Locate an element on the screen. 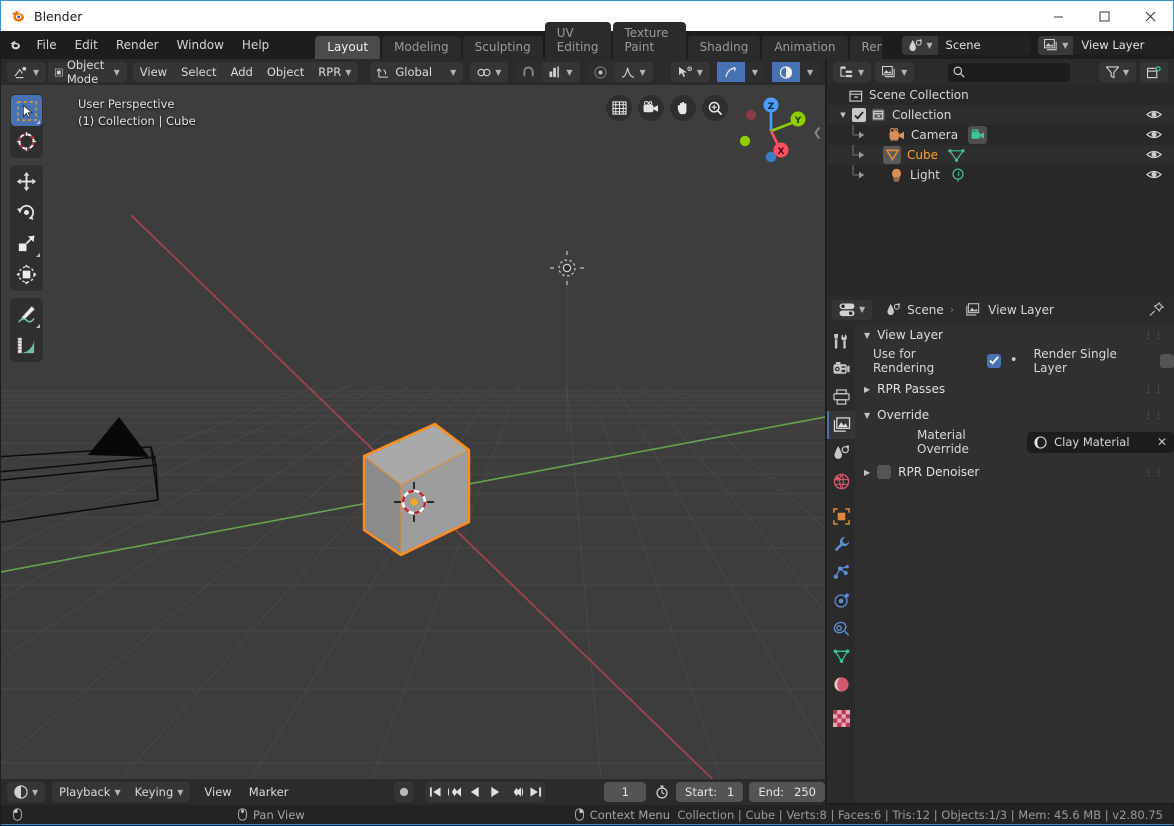 The width and height of the screenshot is (1174, 826). scale-tool is located at coordinates (26, 243).